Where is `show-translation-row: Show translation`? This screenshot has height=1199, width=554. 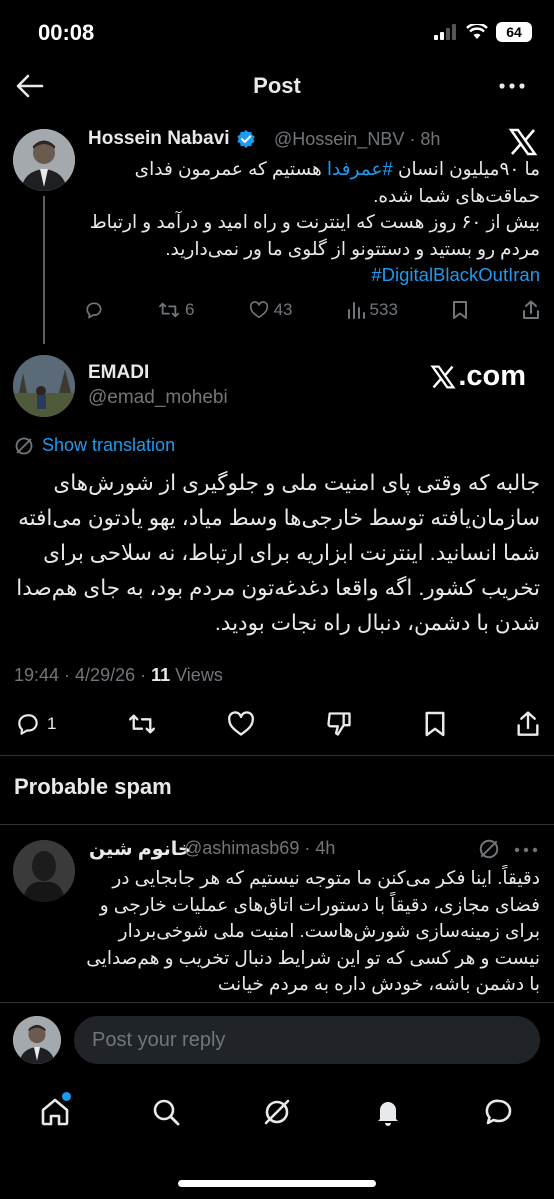 show-translation-row: Show translation is located at coordinates (94, 445).